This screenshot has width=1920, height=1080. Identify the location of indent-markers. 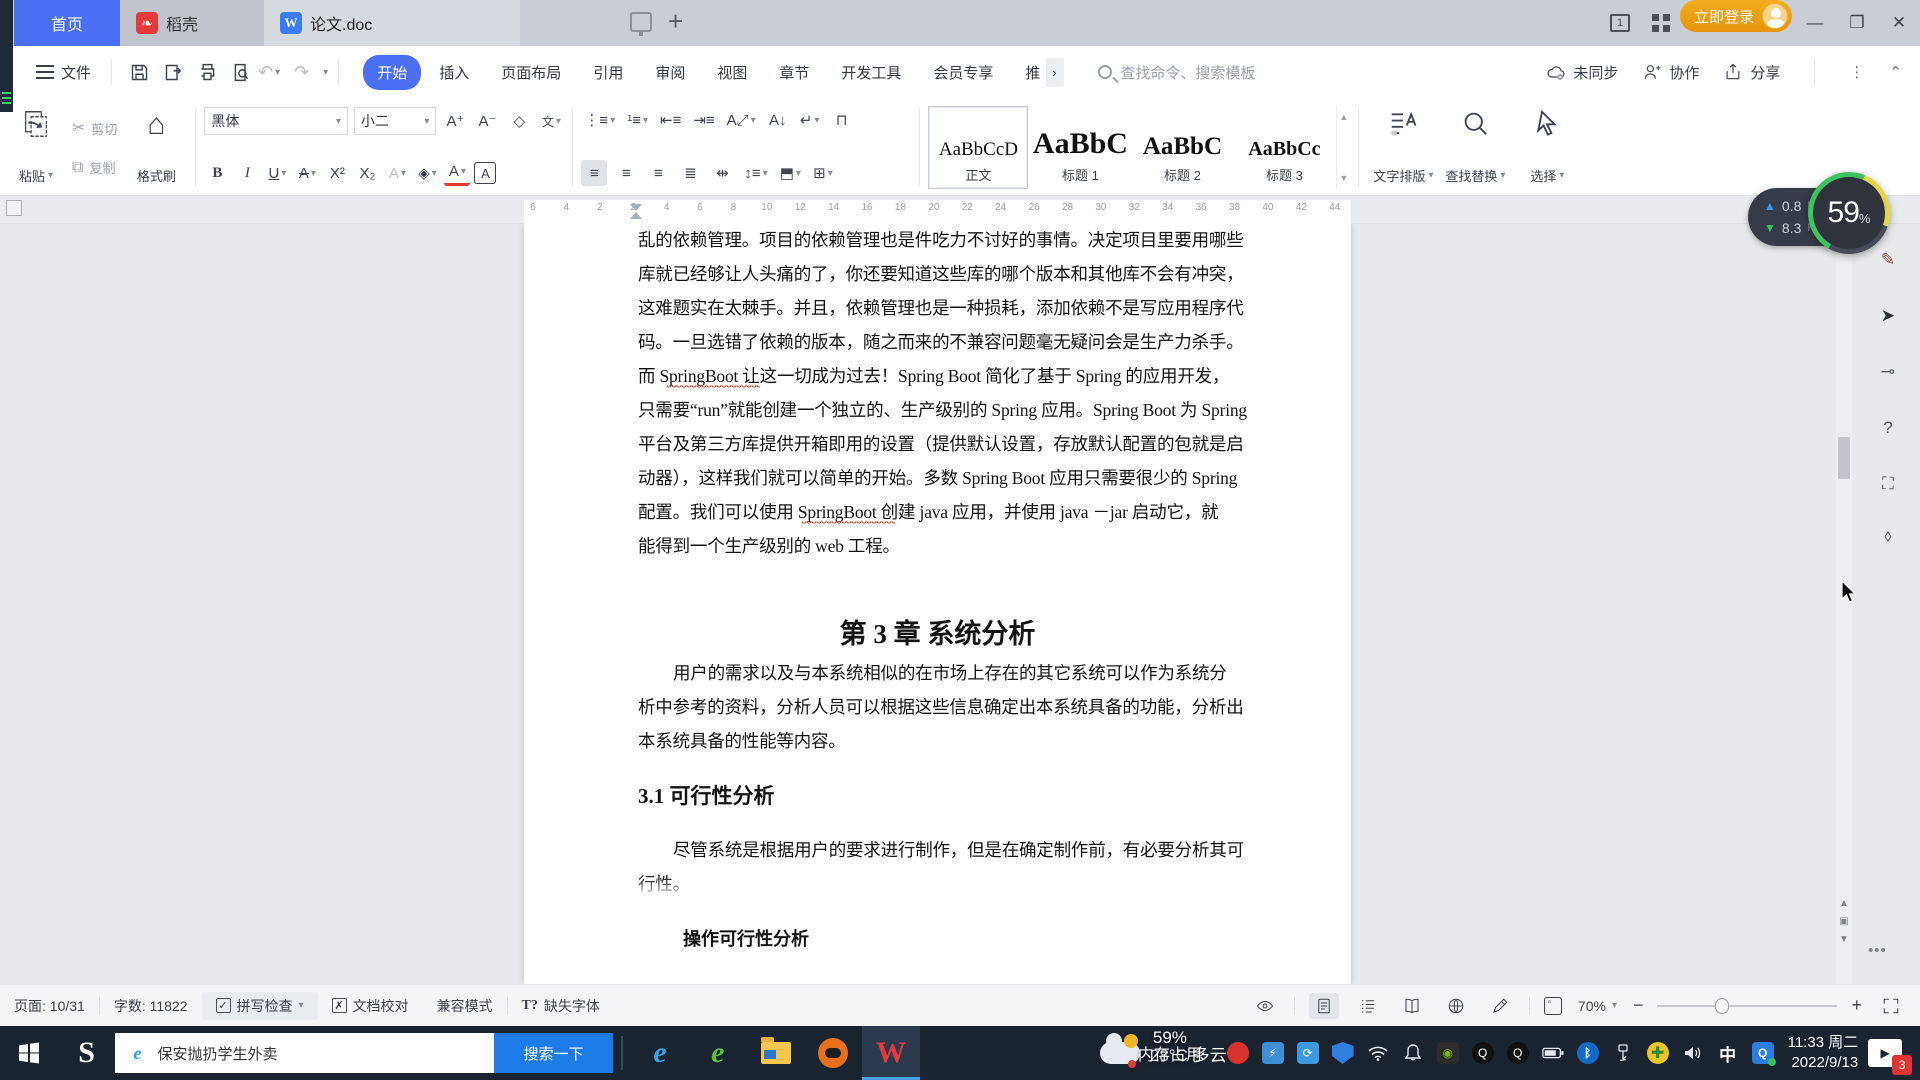
(637, 213).